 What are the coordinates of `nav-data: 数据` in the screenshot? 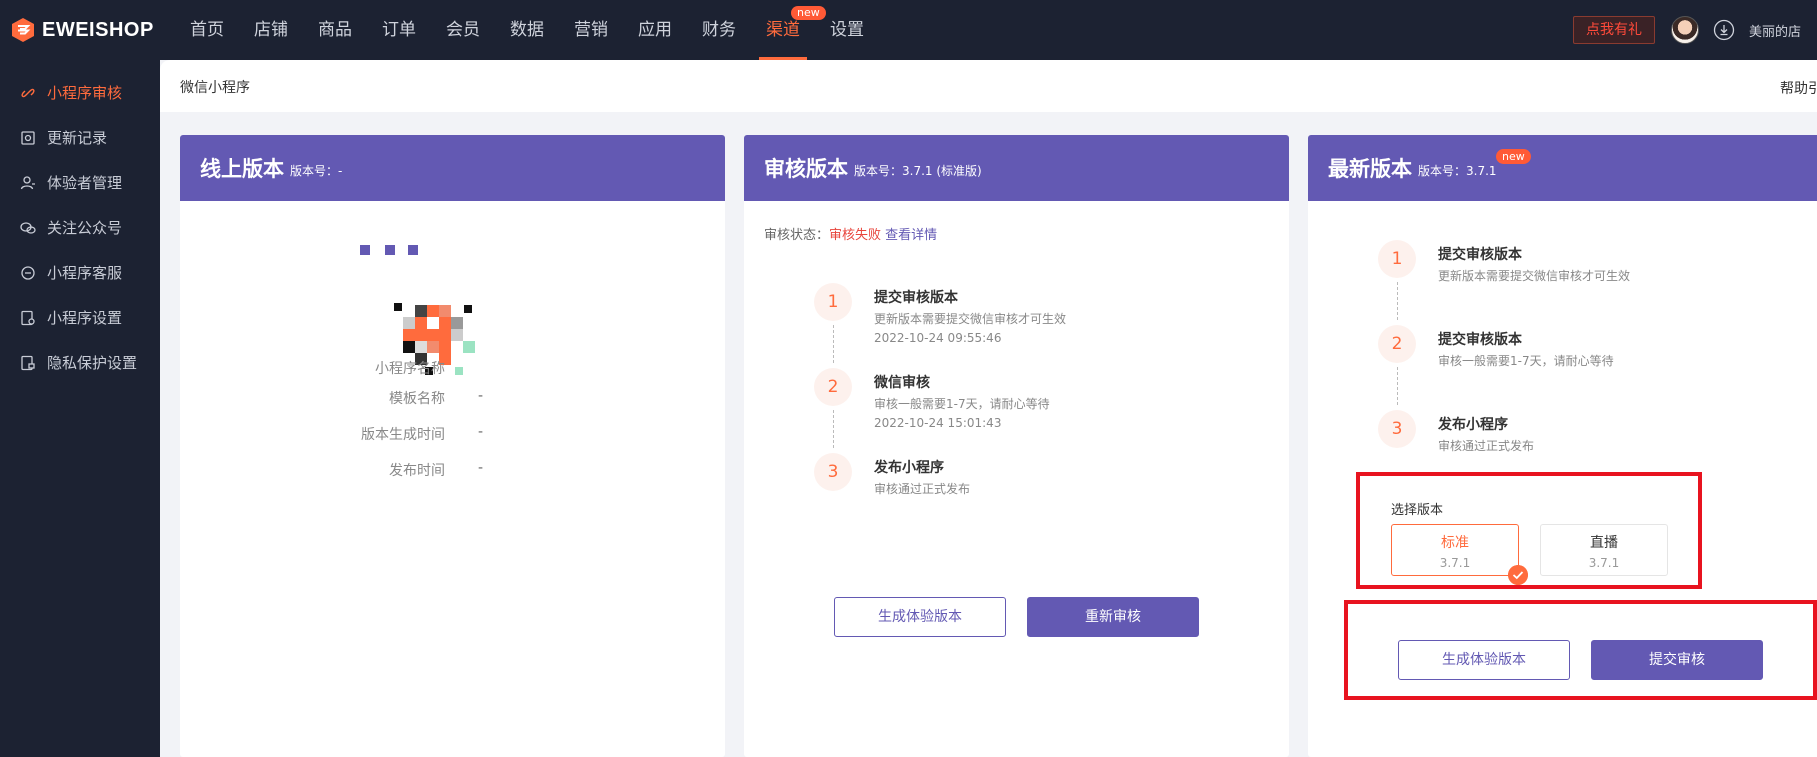 It's located at (527, 30).